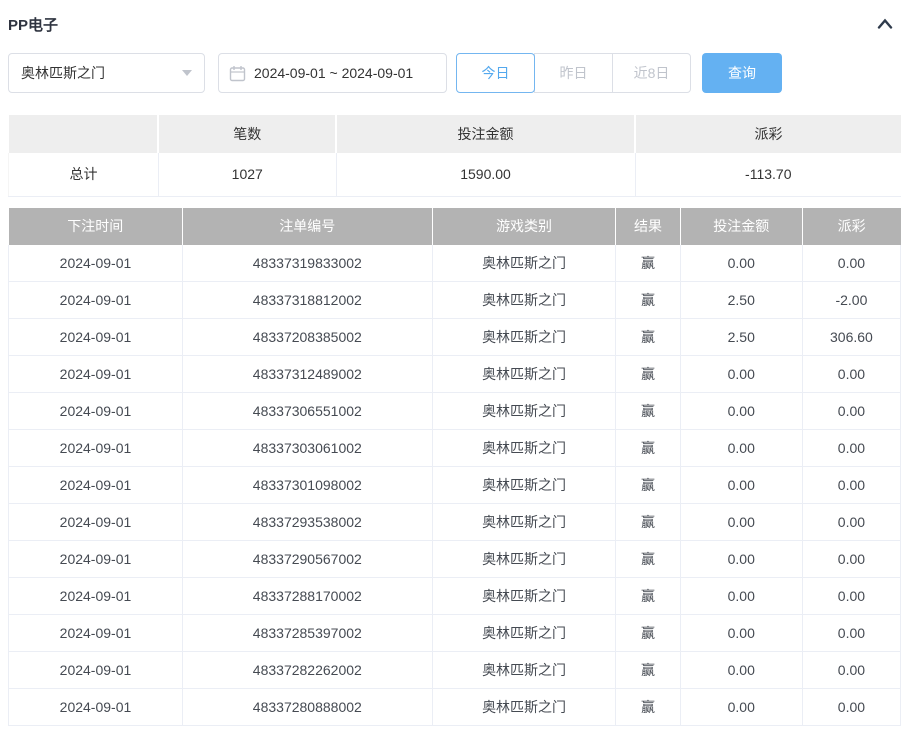  I want to click on search-button: 查询, so click(742, 73).